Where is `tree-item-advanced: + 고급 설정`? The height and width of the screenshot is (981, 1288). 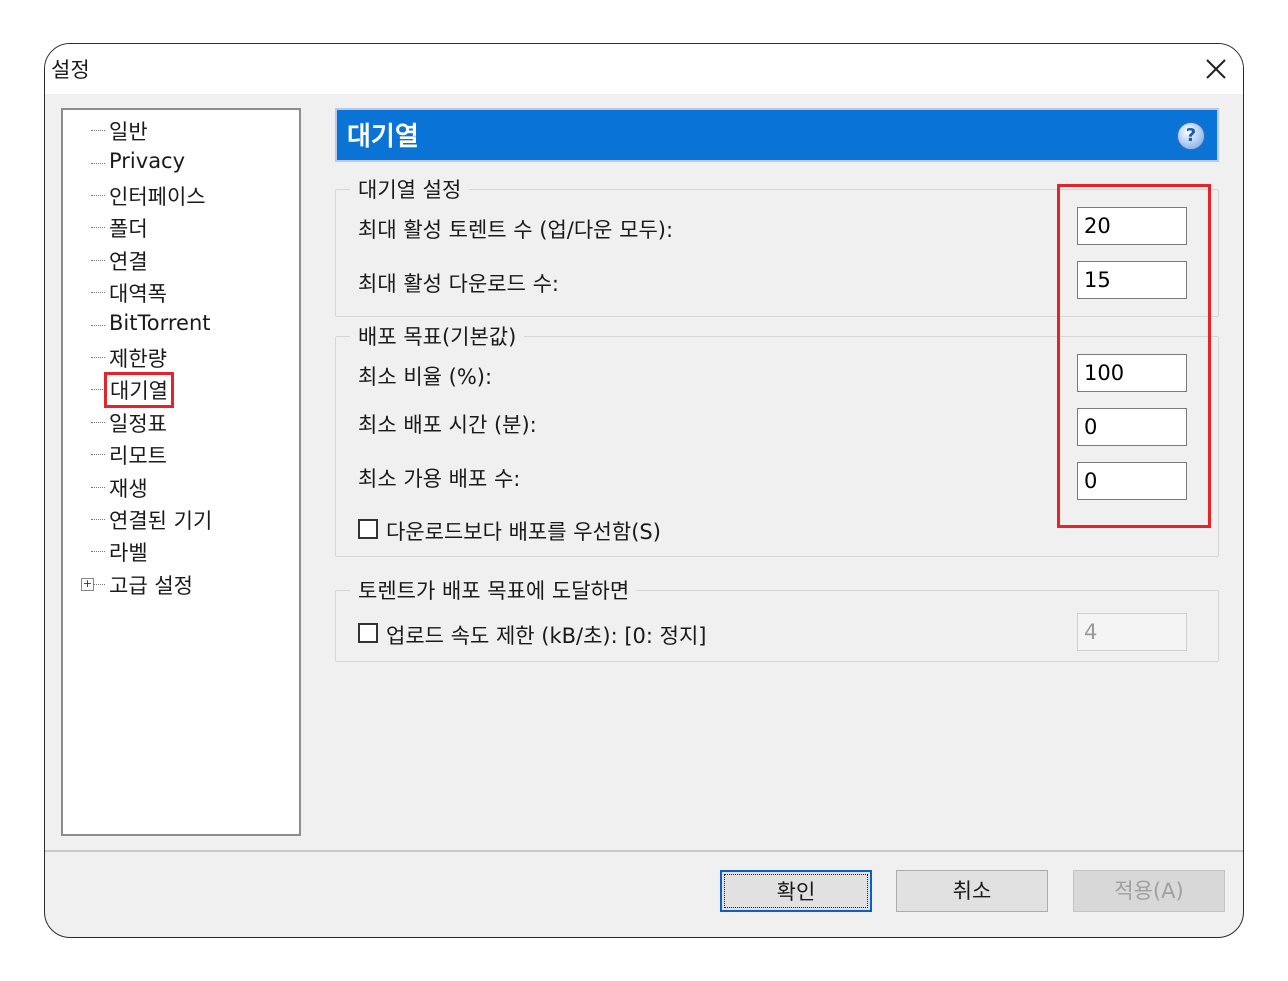 tree-item-advanced: + 고급 설정 is located at coordinates (178, 583).